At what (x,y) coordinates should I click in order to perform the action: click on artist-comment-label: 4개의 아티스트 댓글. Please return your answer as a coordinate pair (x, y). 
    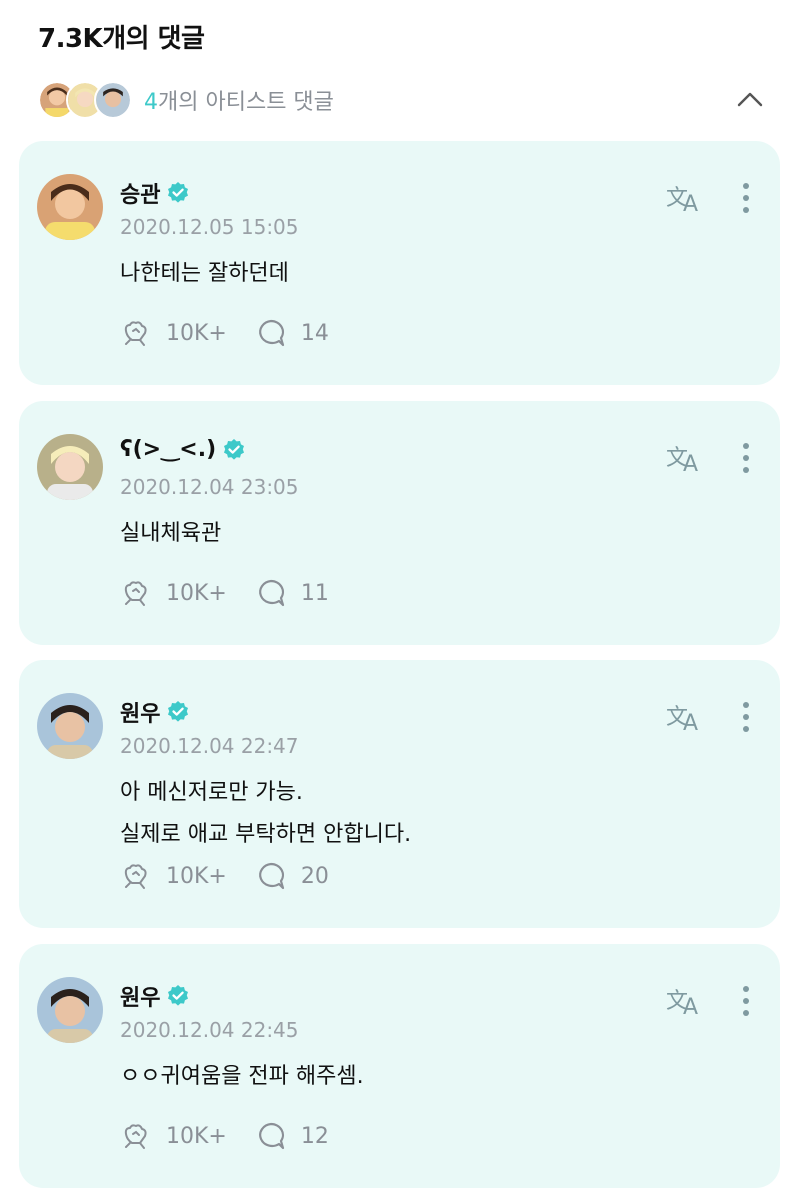
    Looking at the image, I should click on (239, 100).